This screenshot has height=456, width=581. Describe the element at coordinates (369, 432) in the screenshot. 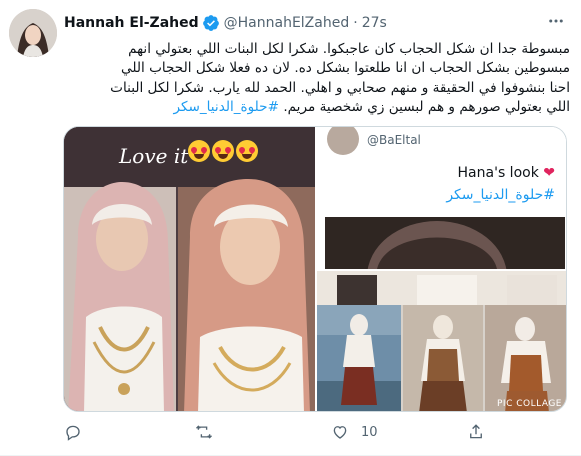

I see `like-count: 10` at that location.